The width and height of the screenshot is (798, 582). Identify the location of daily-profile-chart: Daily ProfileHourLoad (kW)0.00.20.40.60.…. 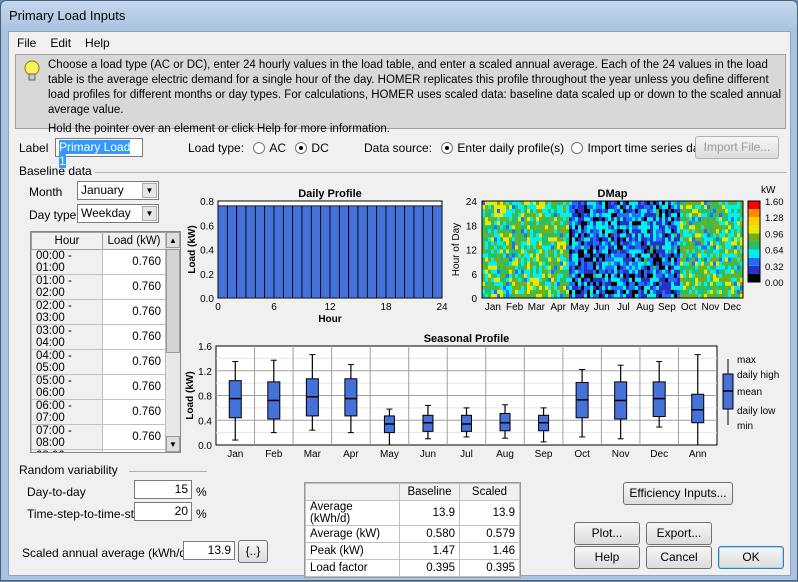
(317, 256).